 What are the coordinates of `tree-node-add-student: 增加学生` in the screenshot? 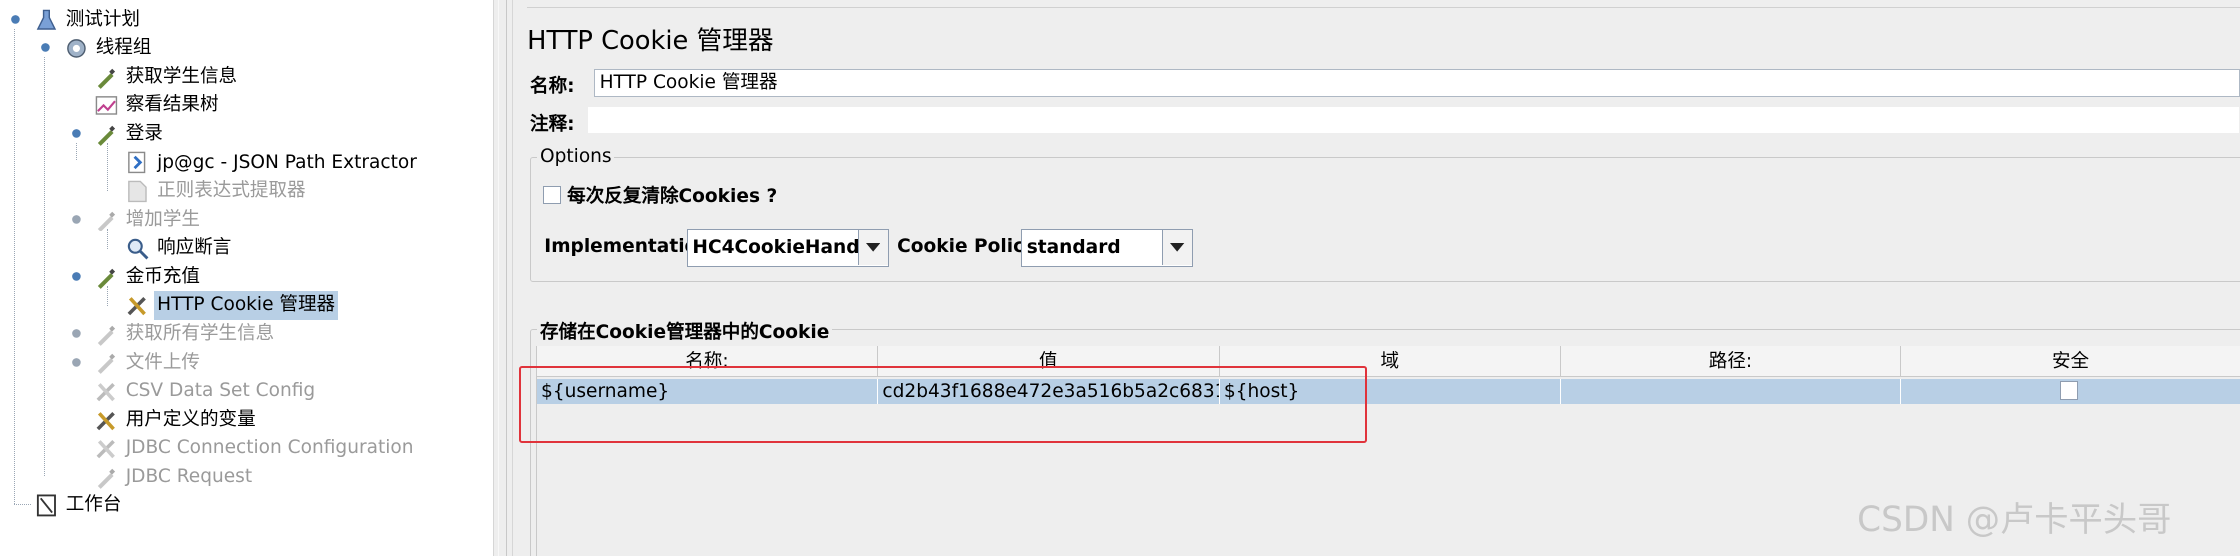 It's located at (148, 220).